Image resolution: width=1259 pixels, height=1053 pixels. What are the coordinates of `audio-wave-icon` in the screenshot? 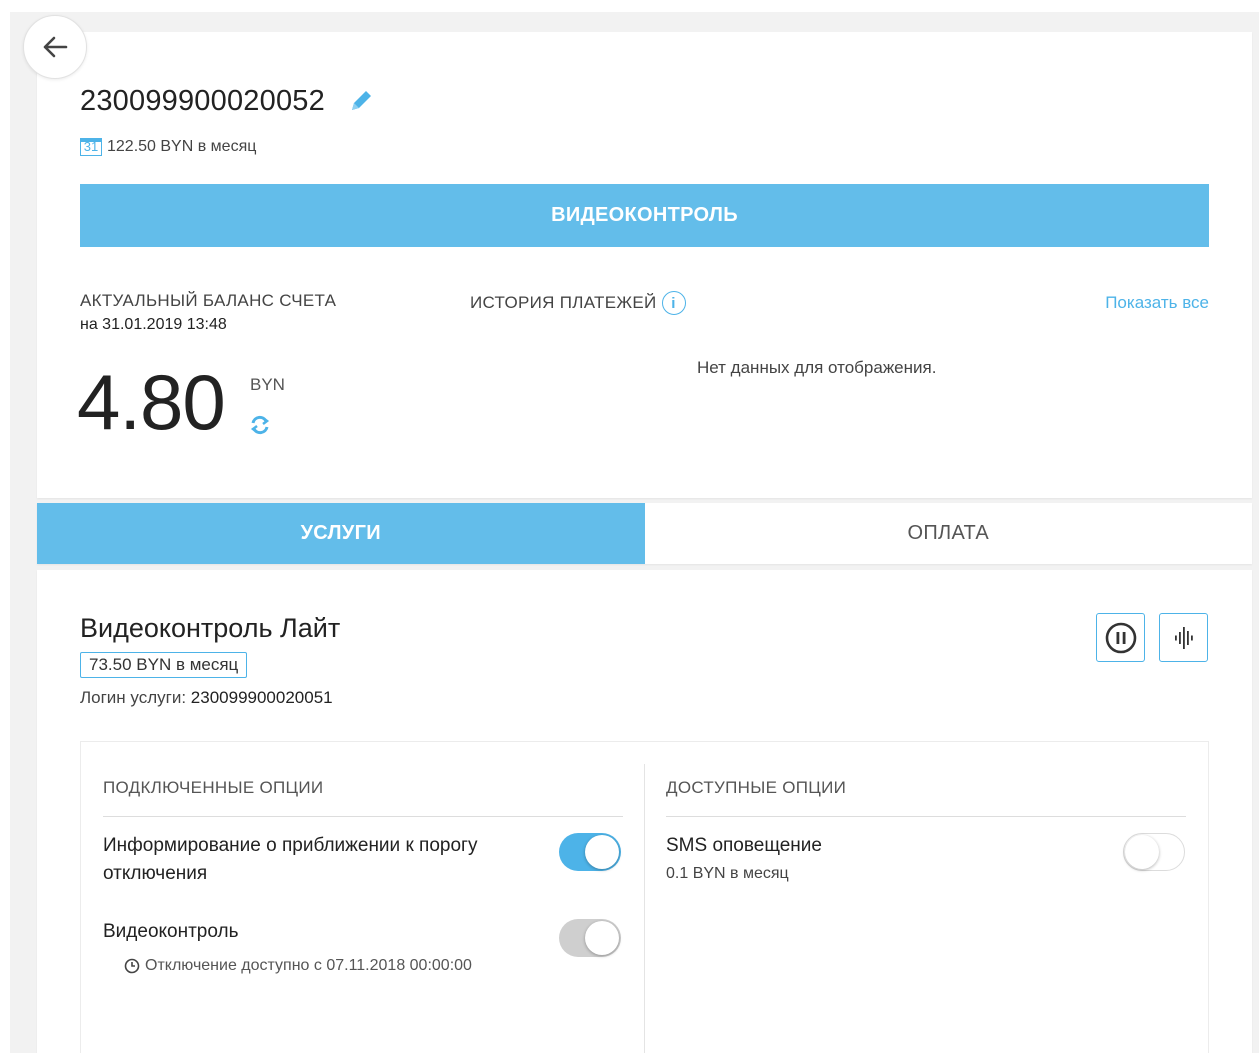 It's located at (1183, 637).